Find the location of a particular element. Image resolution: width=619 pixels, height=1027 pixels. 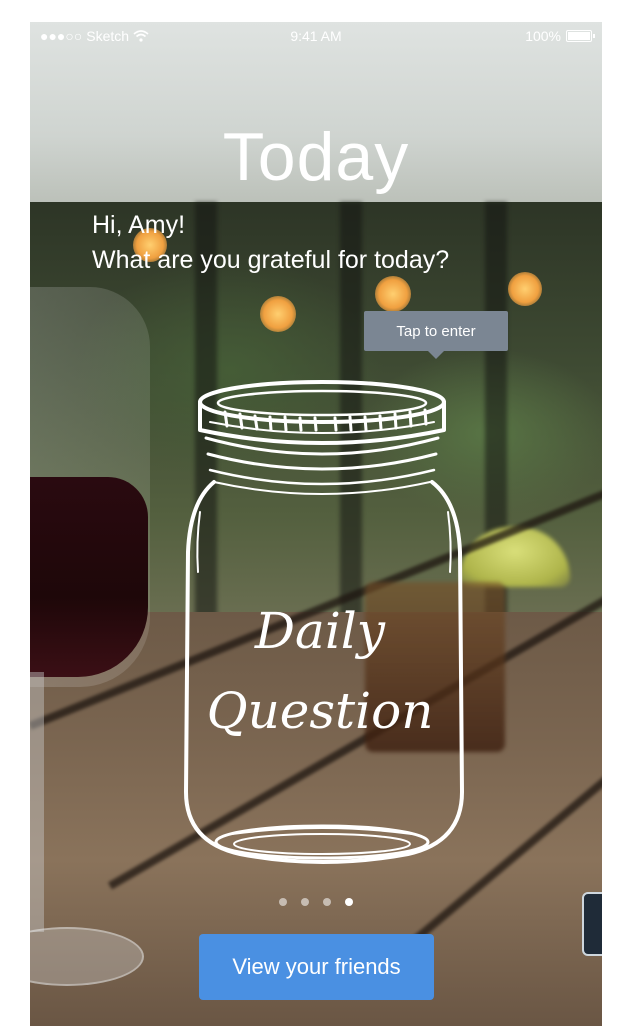

tap-to-enter-tooltip: Tap to enter is located at coordinates (436, 335).